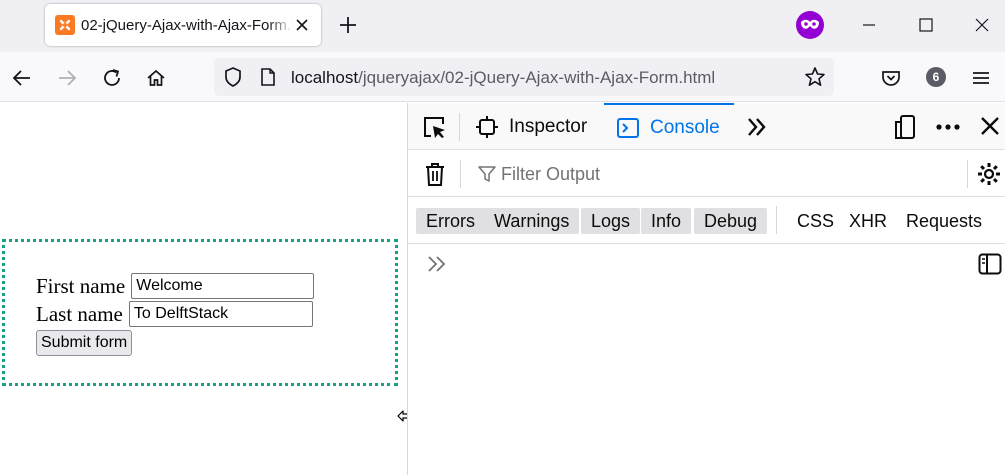 This screenshot has width=1005, height=475. What do you see at coordinates (990, 126) in the screenshot?
I see `close-devtools-icon` at bounding box center [990, 126].